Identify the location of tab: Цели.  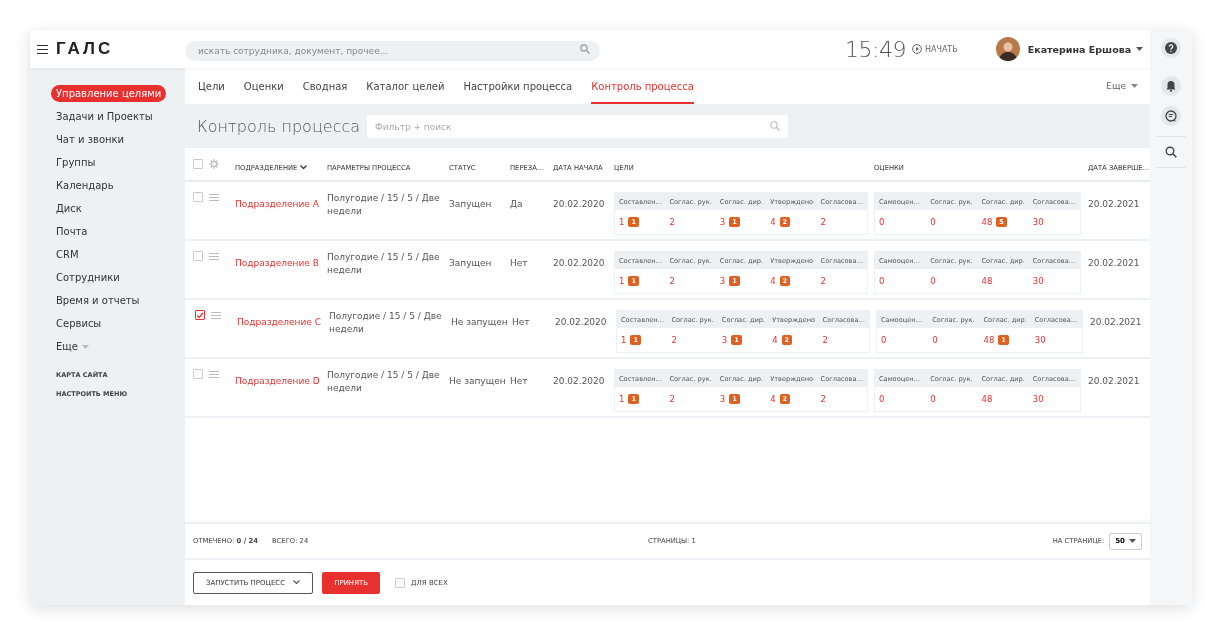
(211, 86).